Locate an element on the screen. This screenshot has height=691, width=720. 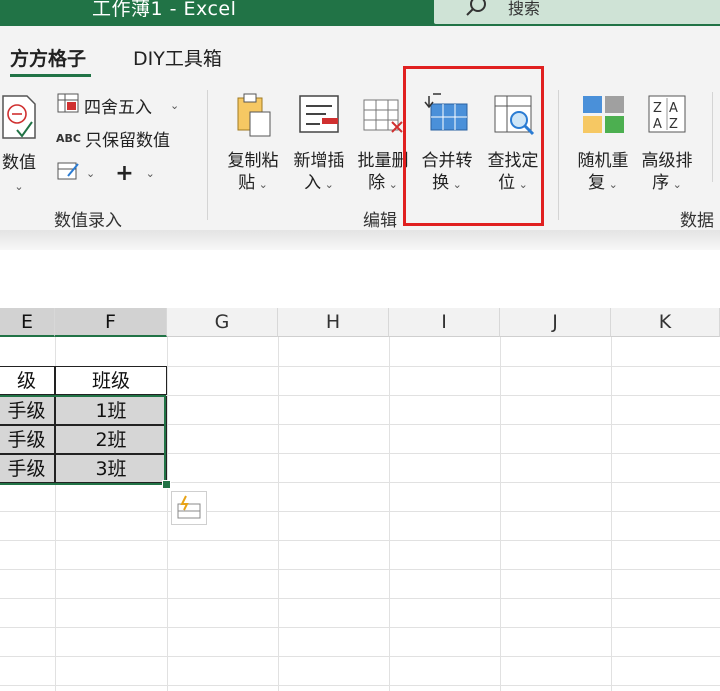
insert-rows-icon is located at coordinates (319, 119).